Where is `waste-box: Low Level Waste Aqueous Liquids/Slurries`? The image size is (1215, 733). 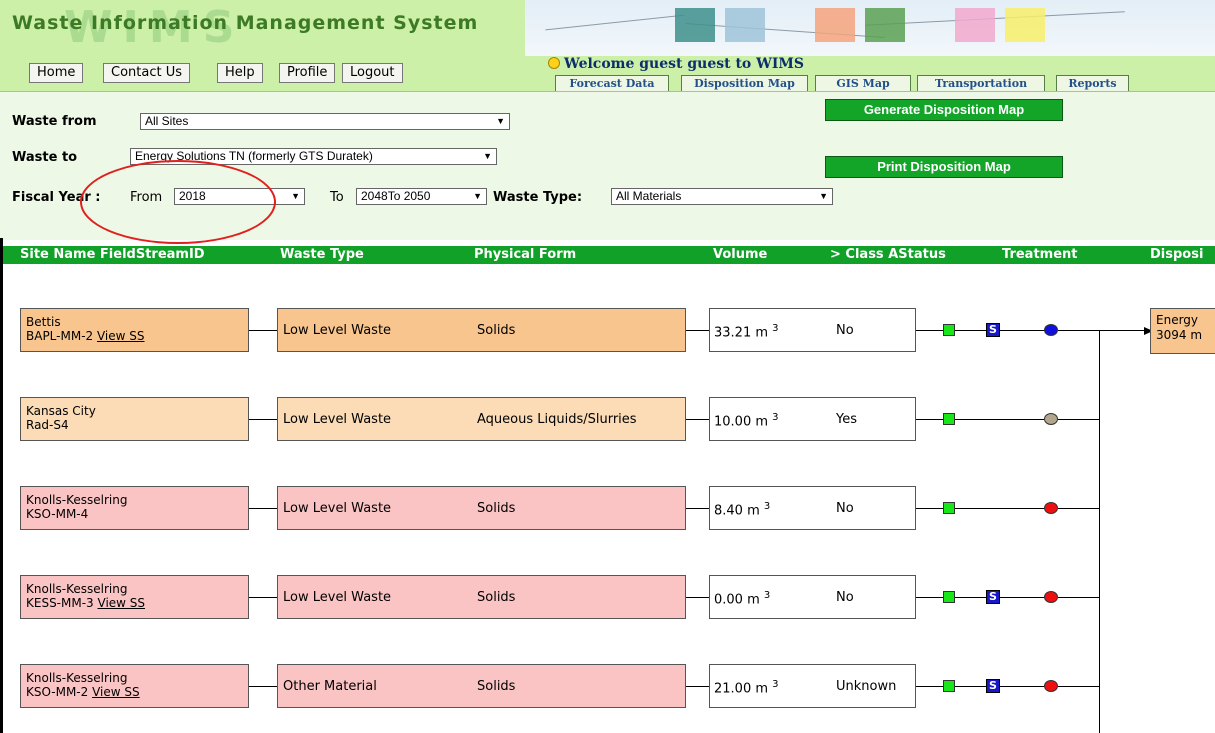
waste-box: Low Level Waste Aqueous Liquids/Slurries is located at coordinates (481, 419).